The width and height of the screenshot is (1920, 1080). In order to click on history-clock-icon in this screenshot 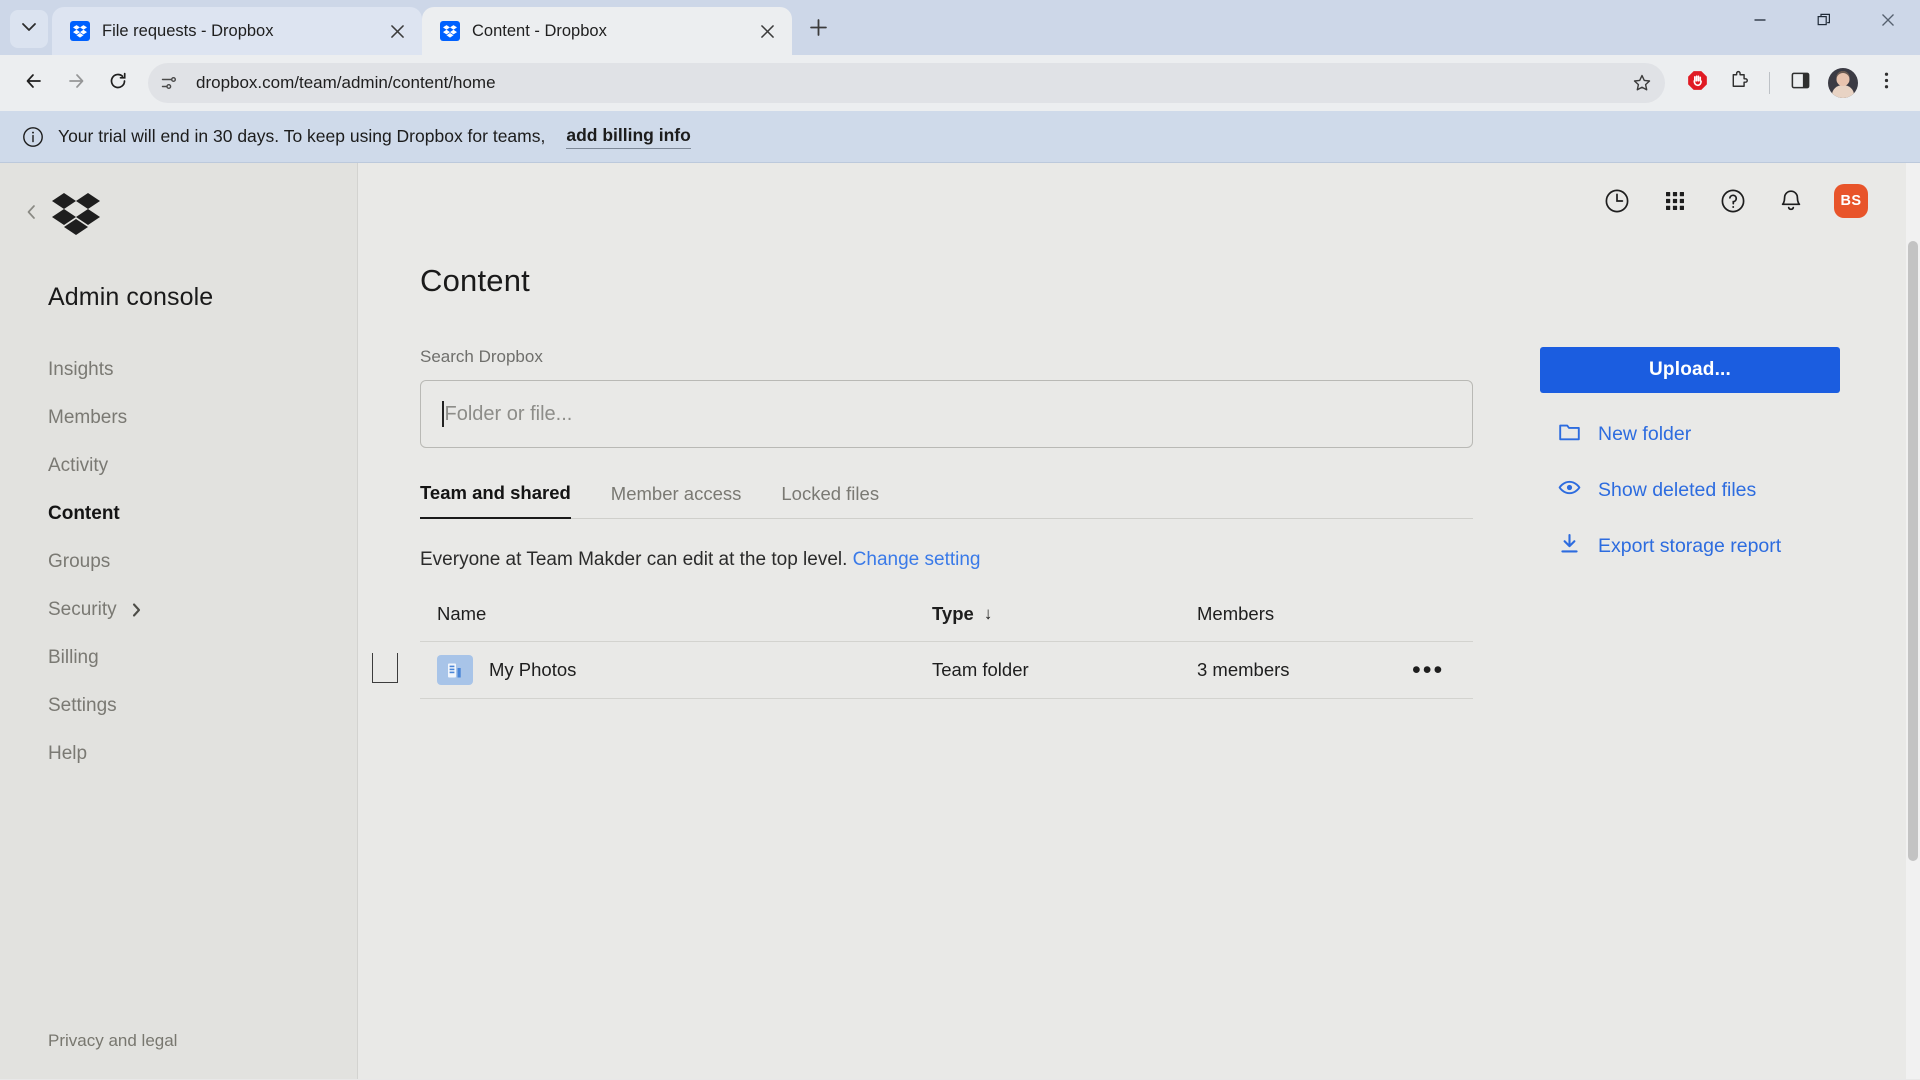, I will do `click(1617, 201)`.